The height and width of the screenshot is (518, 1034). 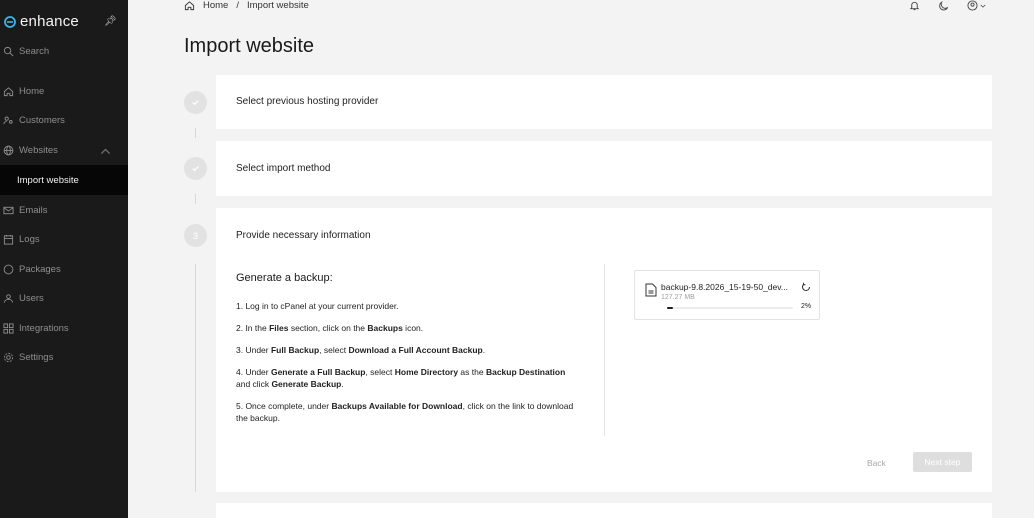 What do you see at coordinates (64, 269) in the screenshot?
I see `sidebar-item-packages: Packages` at bounding box center [64, 269].